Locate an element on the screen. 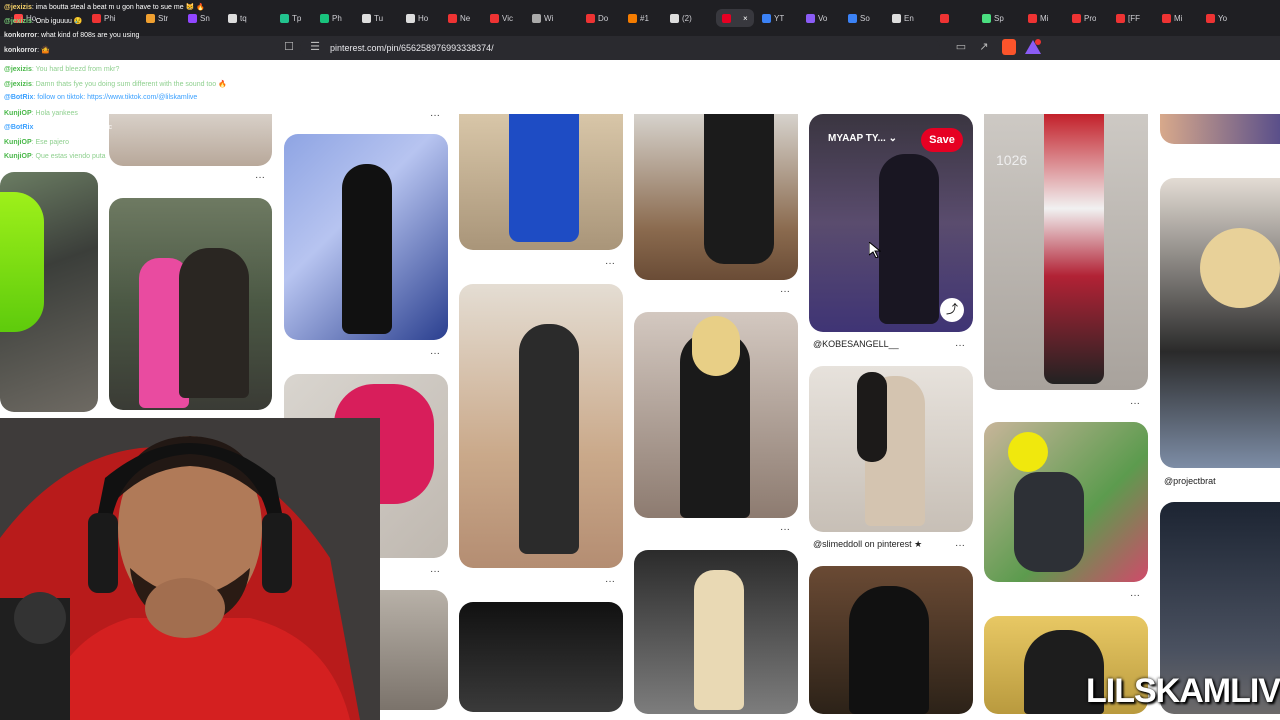 This screenshot has width=1280, height=720. browser-tab: [FF is located at coordinates (1128, 18).